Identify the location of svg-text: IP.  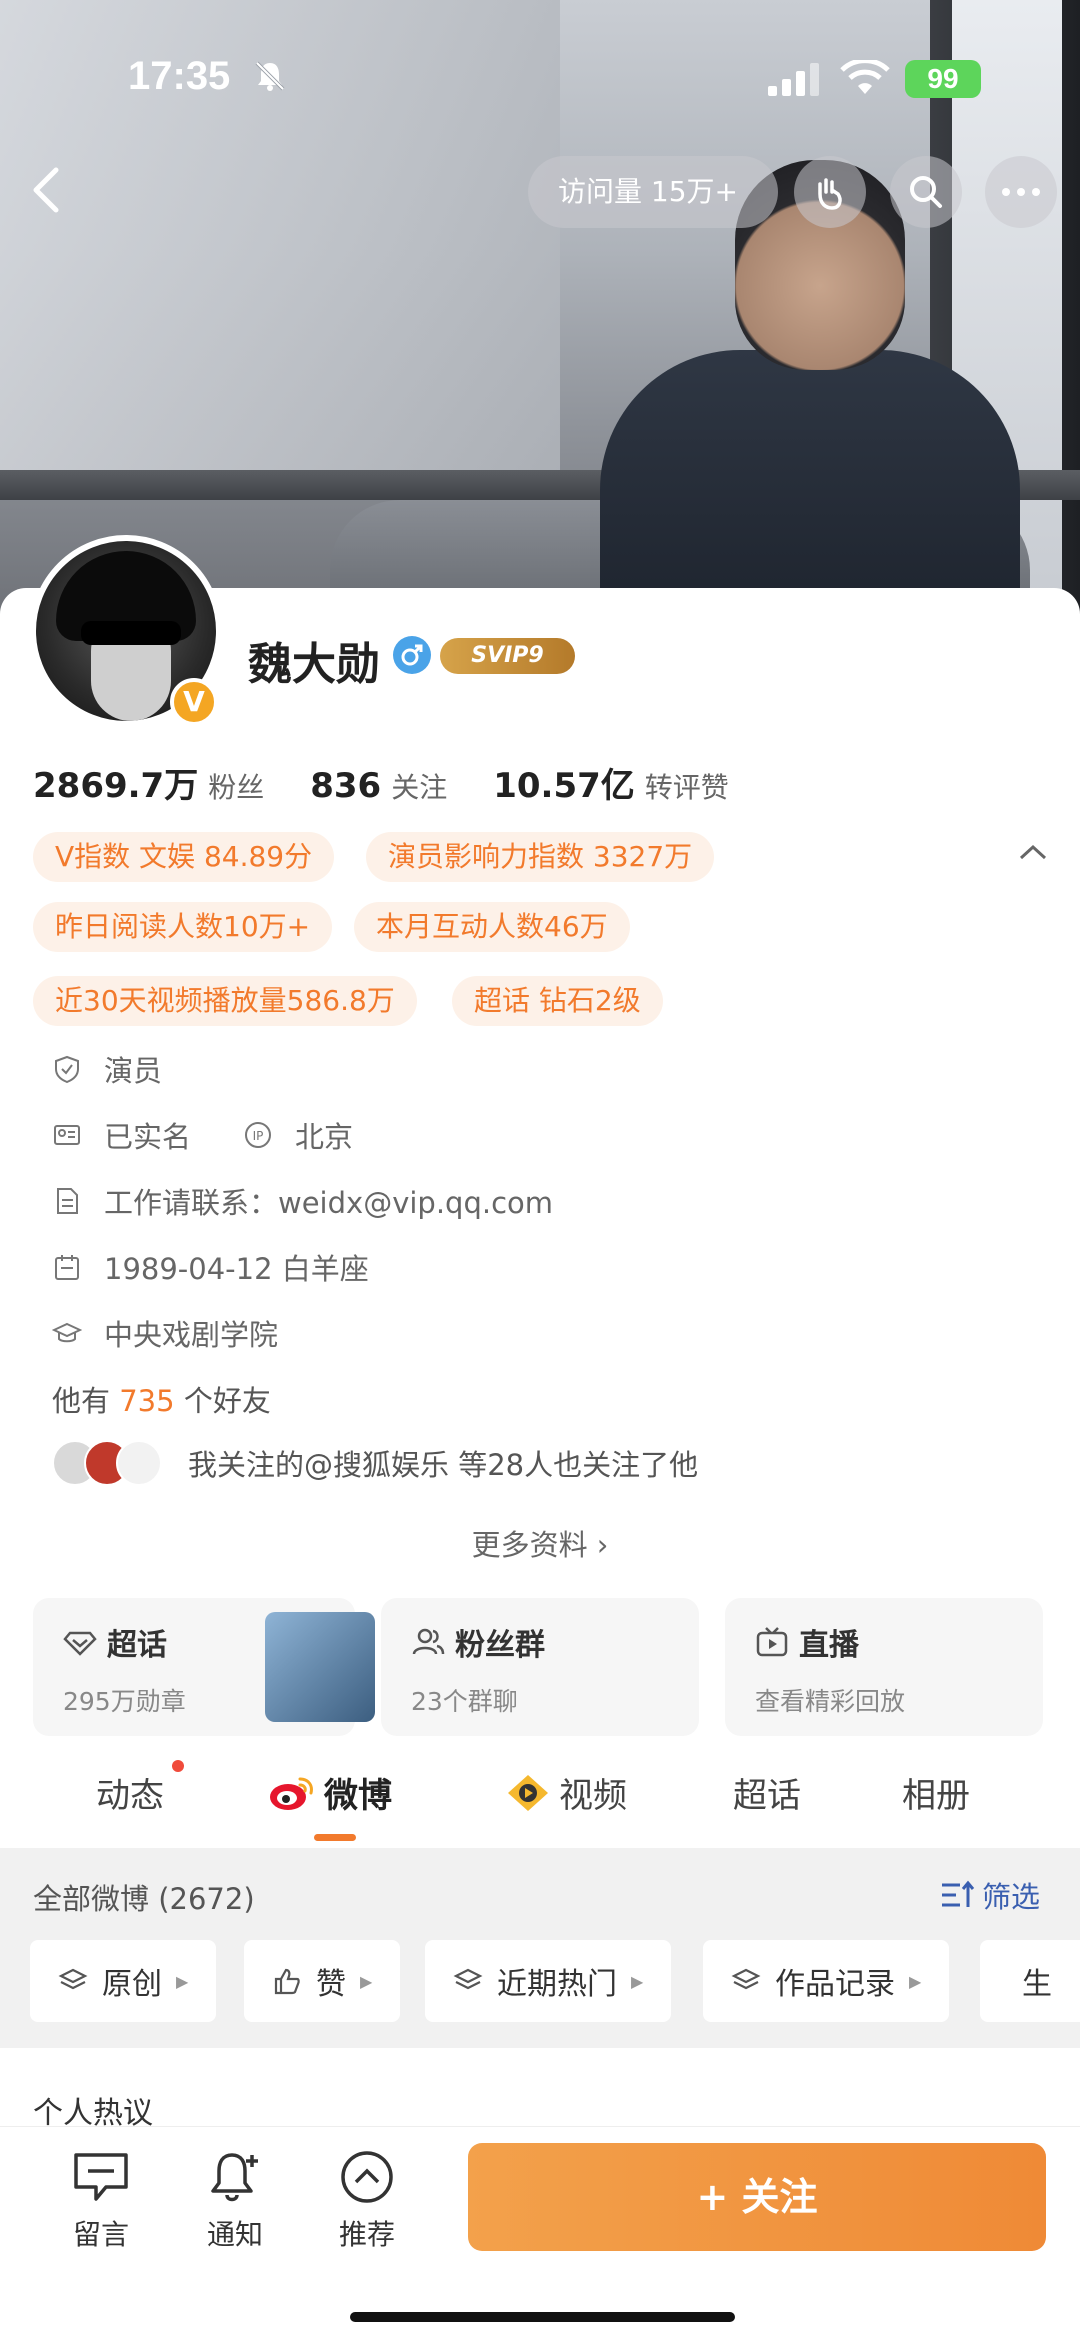
(258, 1136).